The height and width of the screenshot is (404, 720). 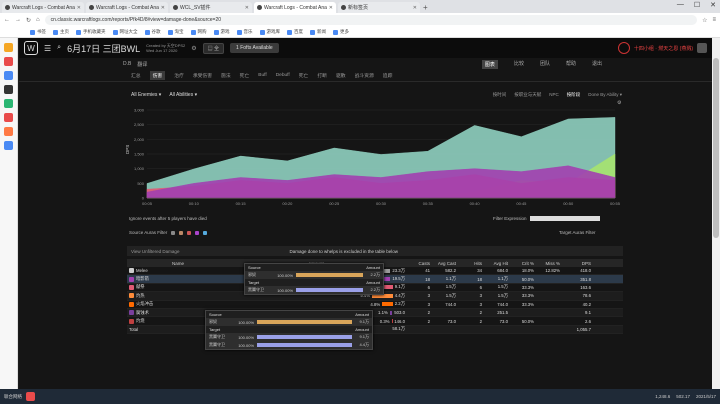 I want to click on ability-name: 灼热, so click(x=140, y=296).